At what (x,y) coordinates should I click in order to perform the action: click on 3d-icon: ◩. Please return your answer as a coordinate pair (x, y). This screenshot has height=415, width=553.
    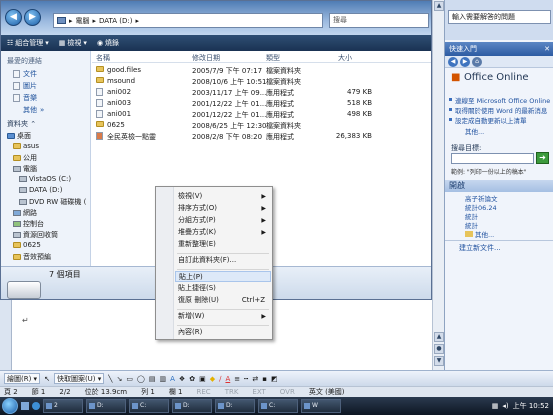
    Looking at the image, I should click on (274, 379).